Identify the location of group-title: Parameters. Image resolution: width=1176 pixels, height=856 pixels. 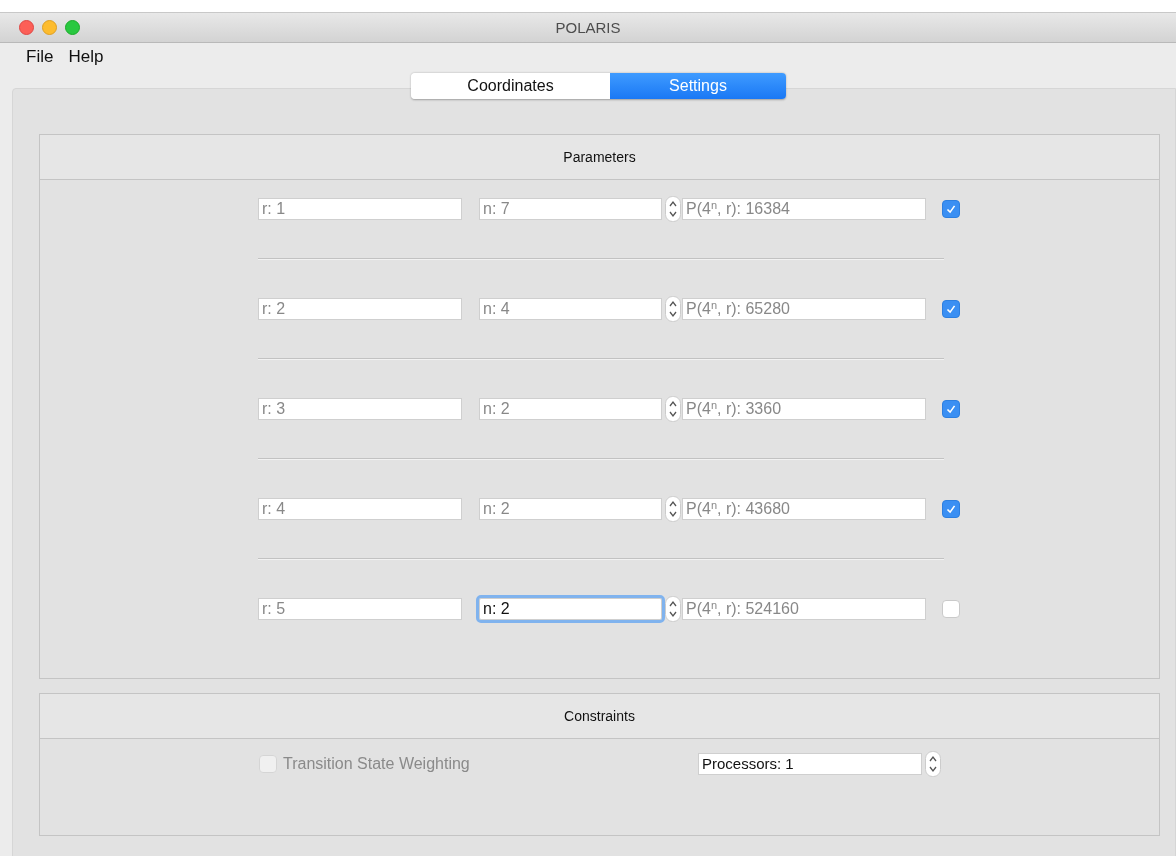
(599, 157).